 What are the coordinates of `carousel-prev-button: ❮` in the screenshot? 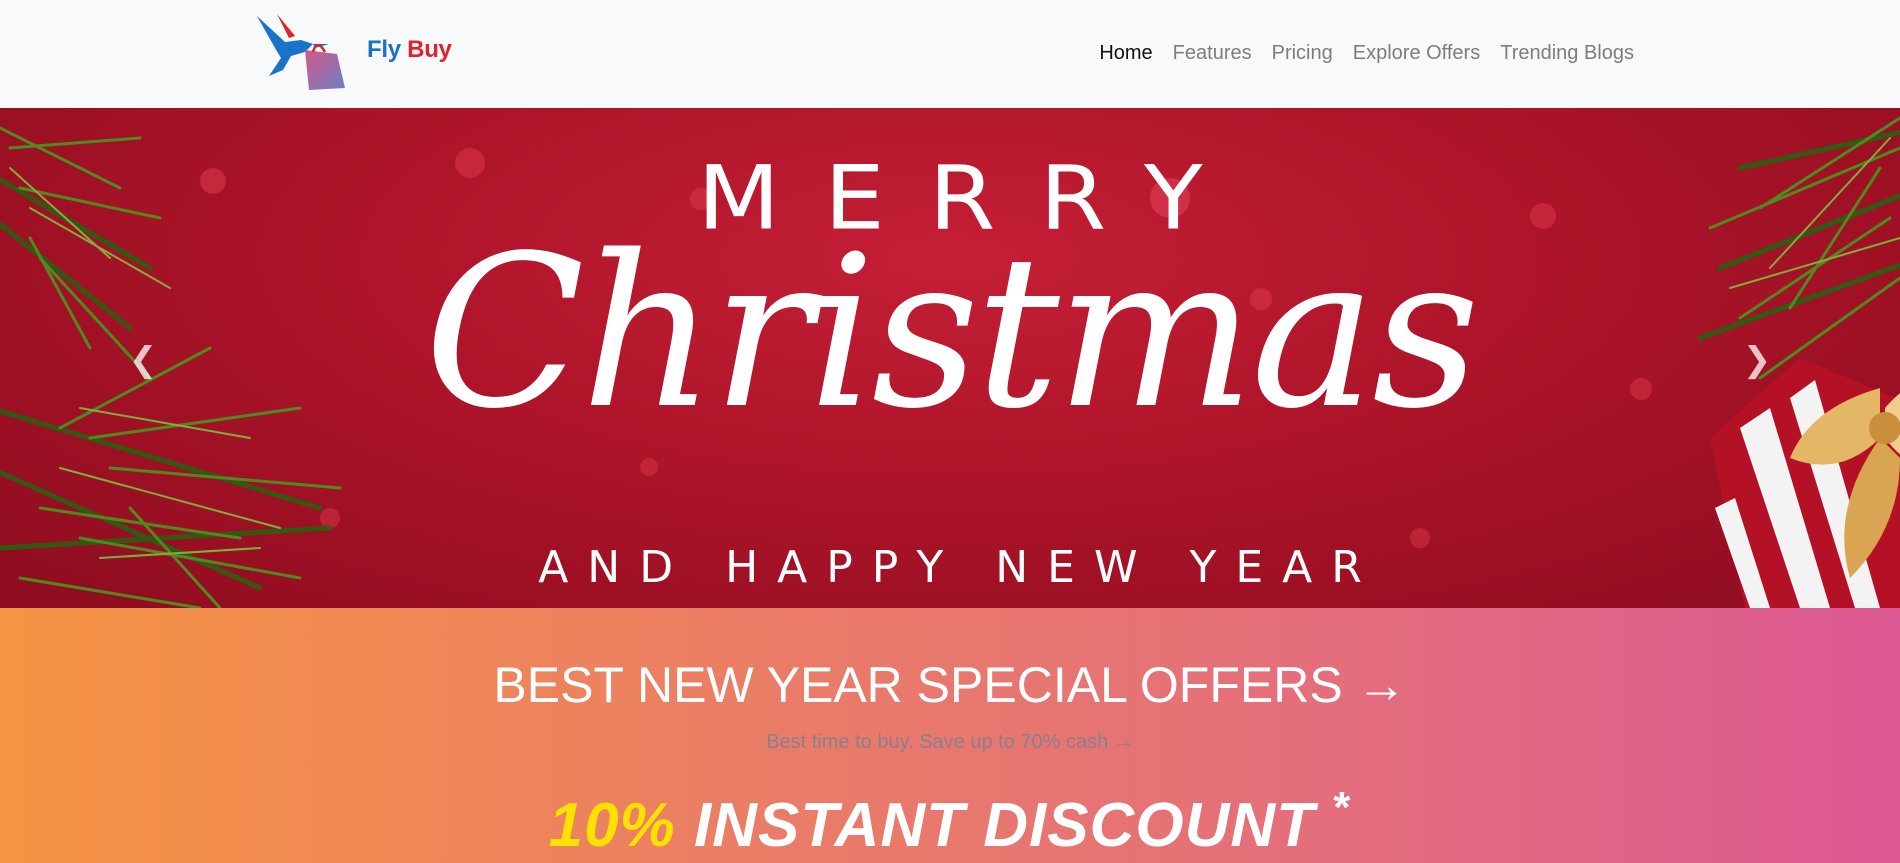 It's located at (143, 360).